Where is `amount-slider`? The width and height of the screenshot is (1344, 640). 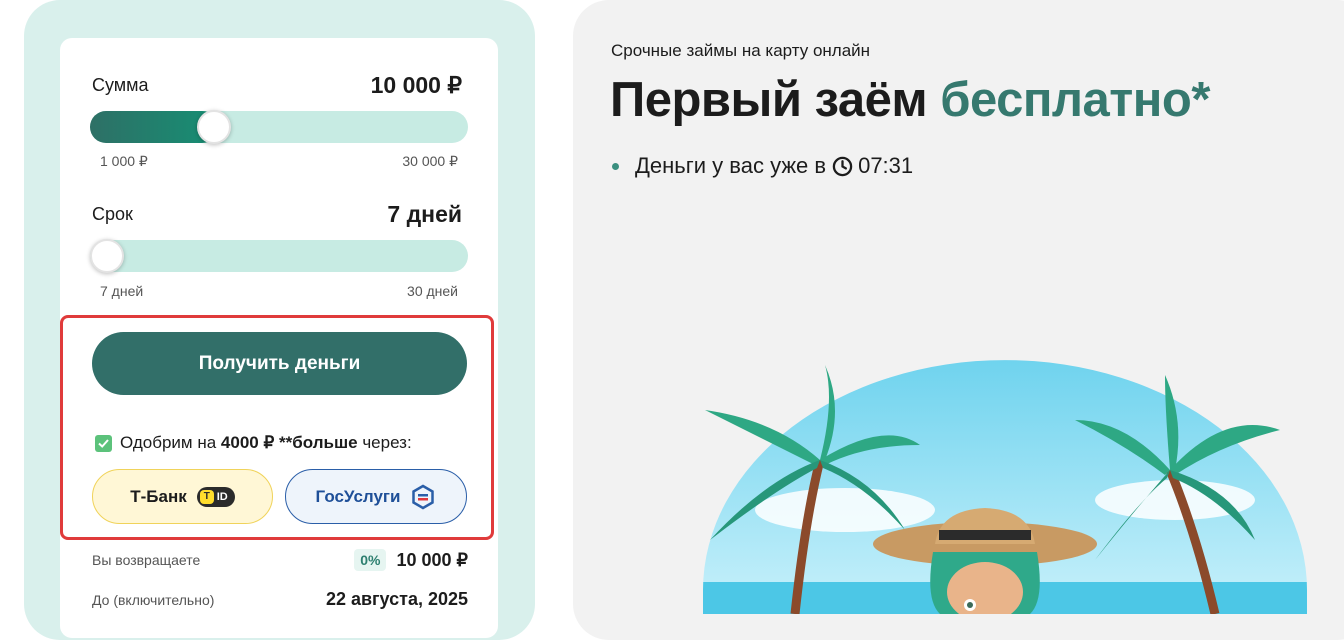
amount-slider is located at coordinates (279, 127).